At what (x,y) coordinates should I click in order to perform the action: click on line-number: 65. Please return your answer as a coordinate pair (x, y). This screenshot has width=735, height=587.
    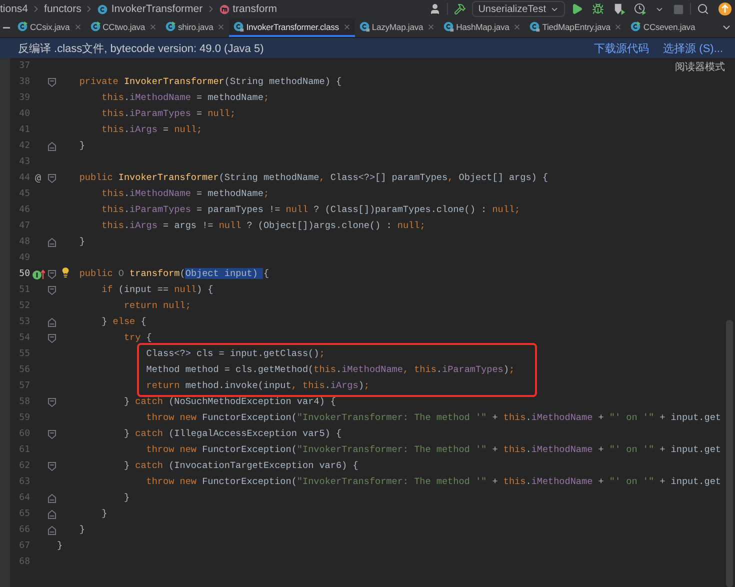
    Looking at the image, I should click on (24, 514).